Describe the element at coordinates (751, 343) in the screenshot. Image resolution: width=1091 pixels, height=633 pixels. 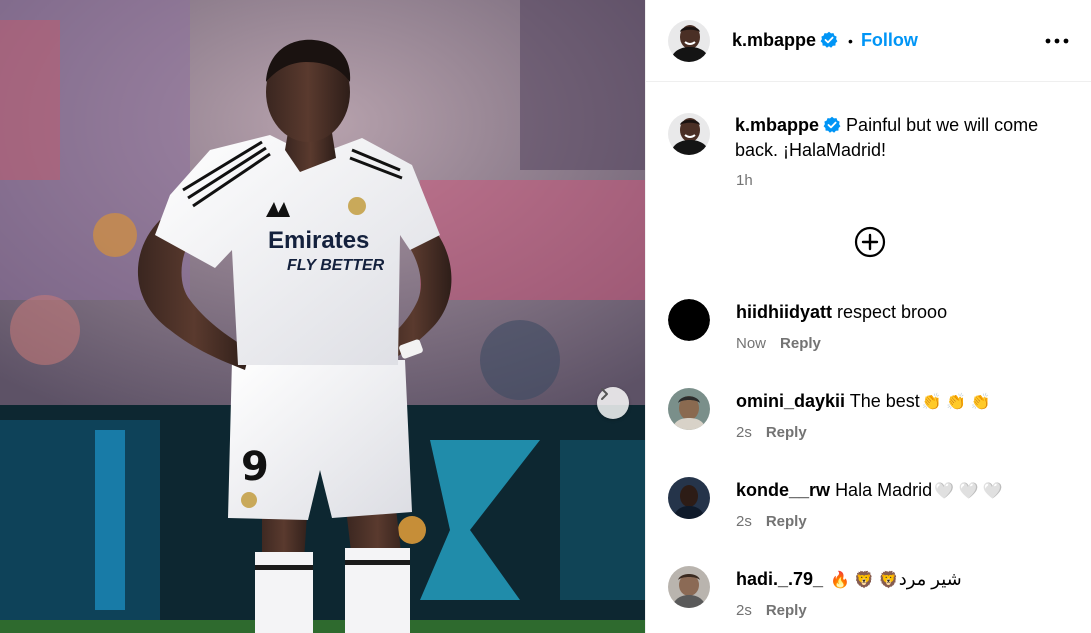
I see `comment-time: Now` at that location.